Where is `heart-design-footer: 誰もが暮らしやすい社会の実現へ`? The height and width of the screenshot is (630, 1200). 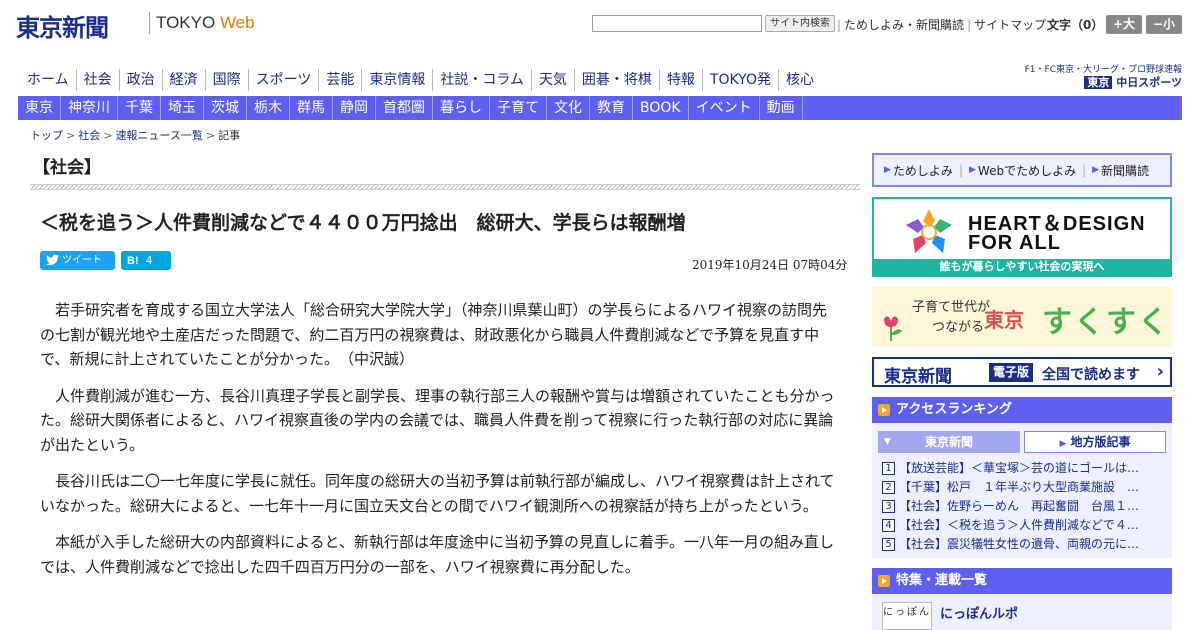 heart-design-footer: 誰もが暮らしやすい社会の実現へ is located at coordinates (1022, 267).